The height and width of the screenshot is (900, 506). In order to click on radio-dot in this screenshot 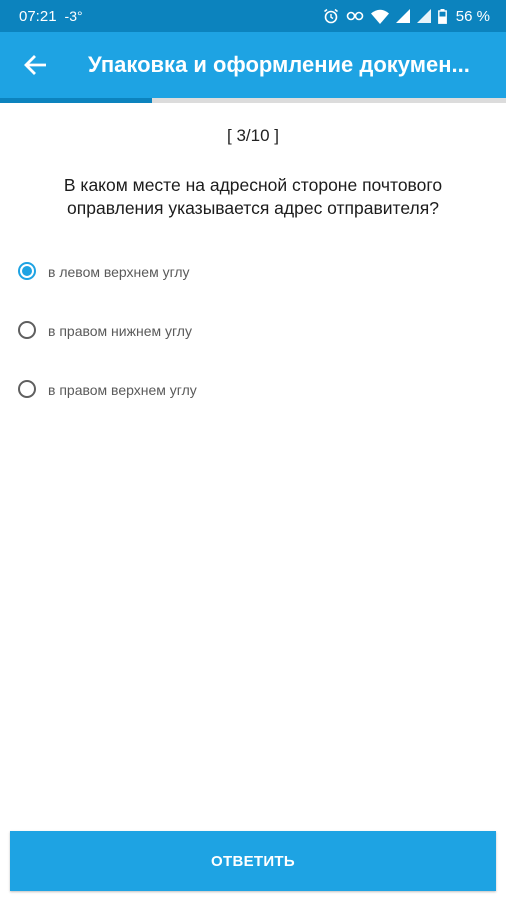, I will do `click(27, 270)`.